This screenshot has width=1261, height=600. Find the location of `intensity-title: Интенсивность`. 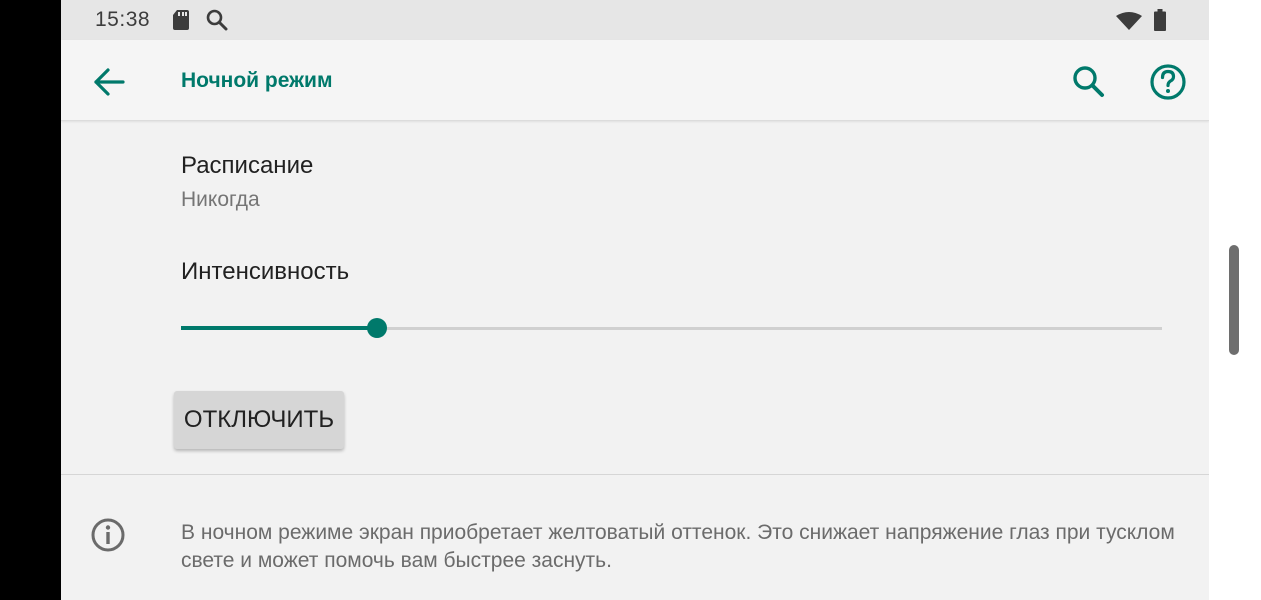

intensity-title: Интенсивность is located at coordinates (265, 271).